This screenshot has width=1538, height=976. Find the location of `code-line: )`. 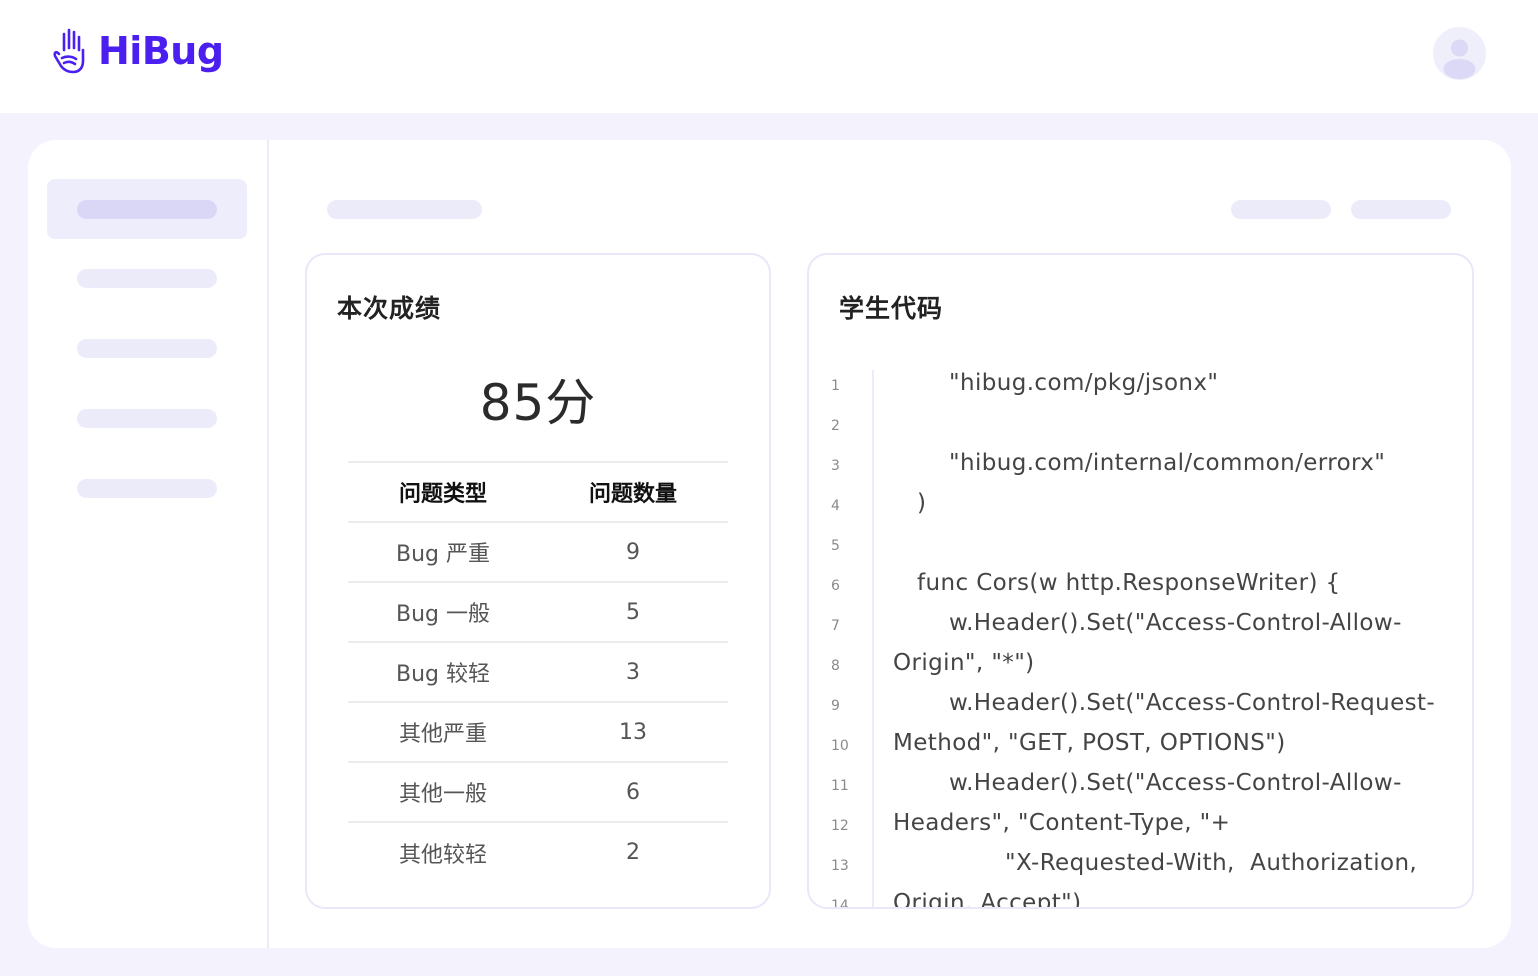

code-line: ) is located at coordinates (922, 503).